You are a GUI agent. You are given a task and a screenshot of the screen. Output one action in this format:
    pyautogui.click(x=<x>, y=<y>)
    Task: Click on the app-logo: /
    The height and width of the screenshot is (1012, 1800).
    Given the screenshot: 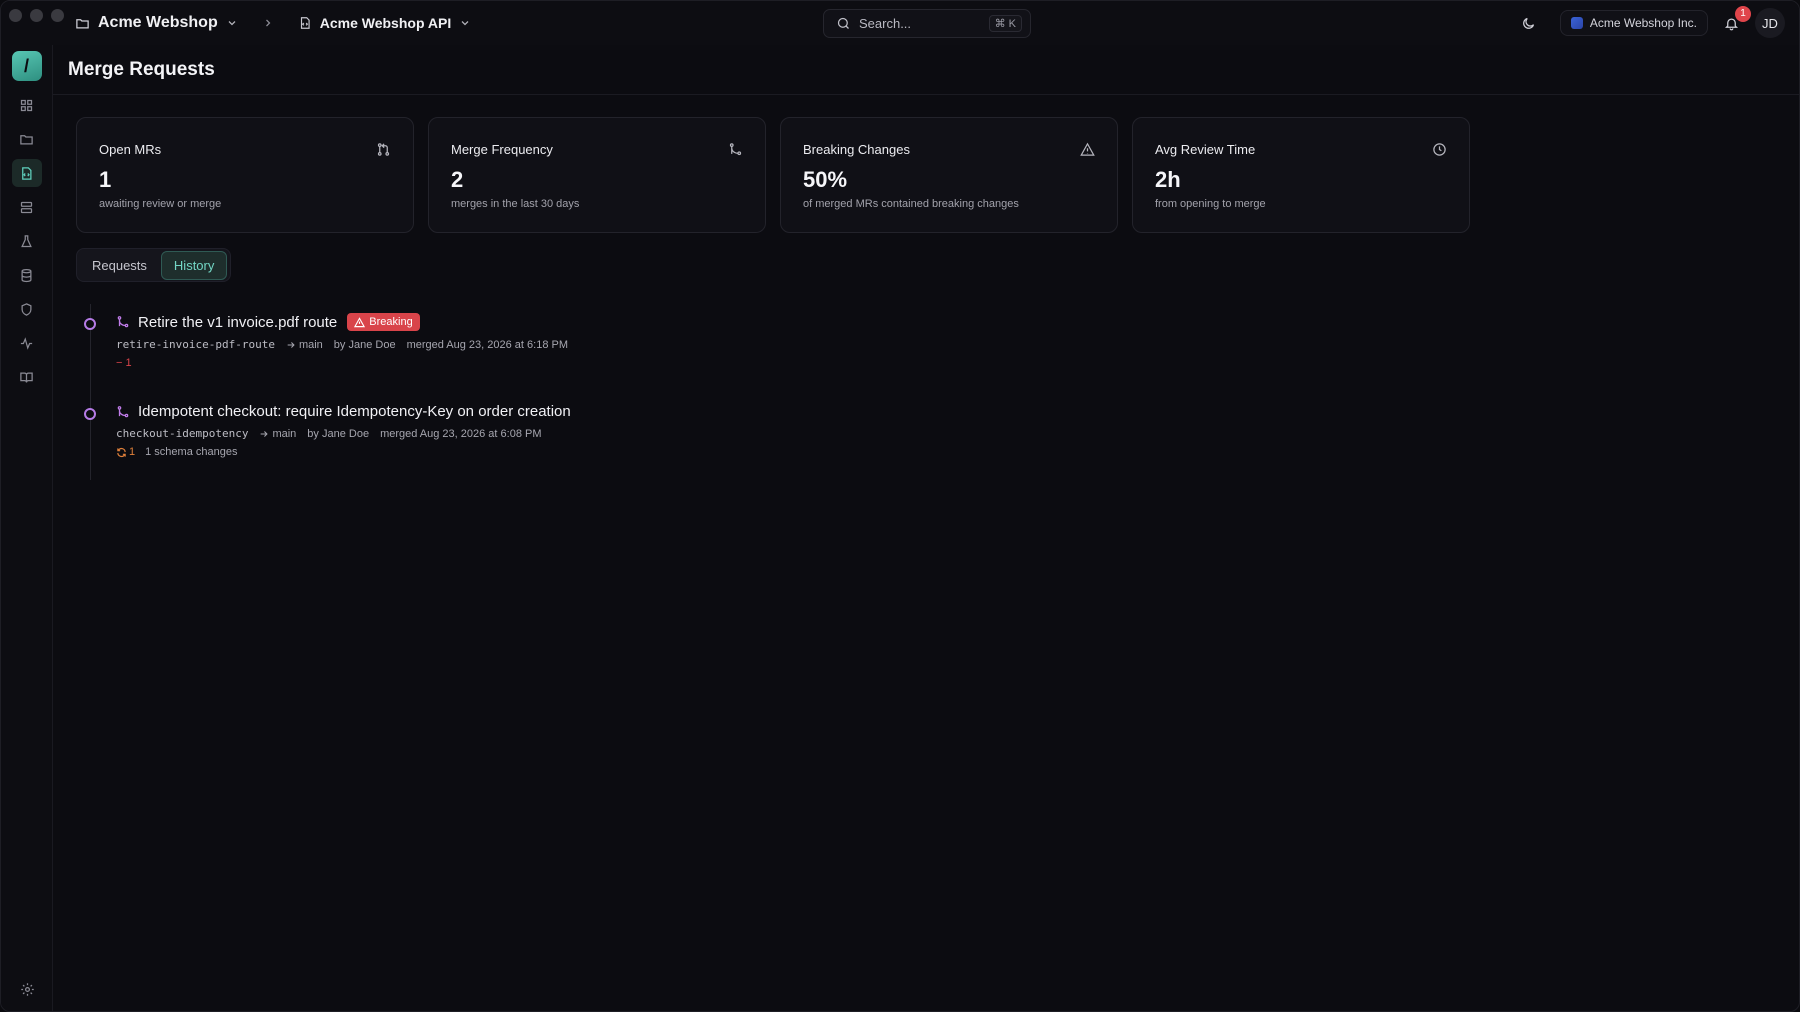 What is the action you would take?
    pyautogui.click(x=26, y=66)
    